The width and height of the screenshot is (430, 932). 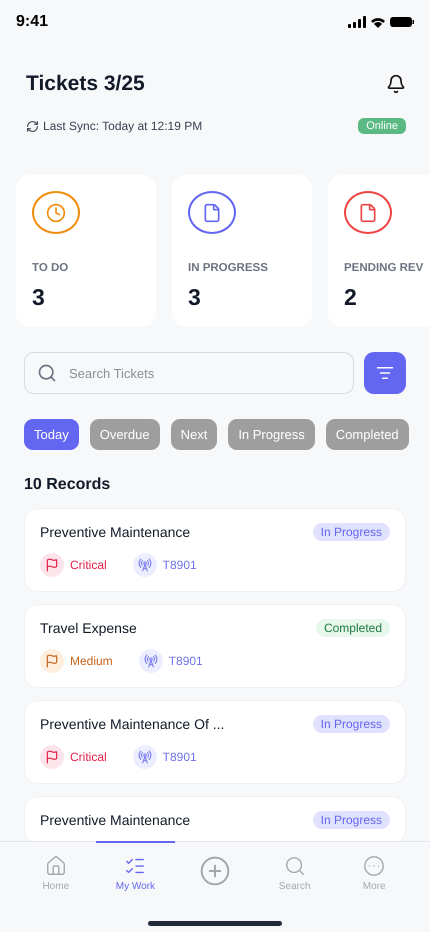 I want to click on nav-tab: Search, so click(x=294, y=886).